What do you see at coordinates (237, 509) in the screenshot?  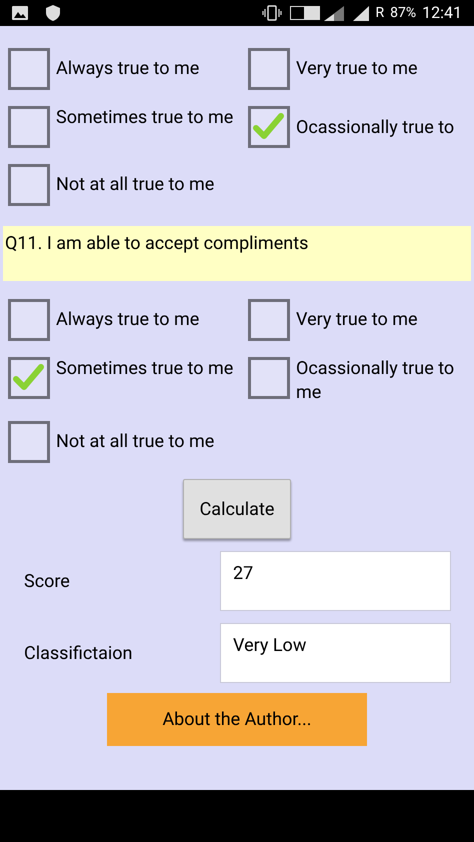 I see `calculate-button: Calculate` at bounding box center [237, 509].